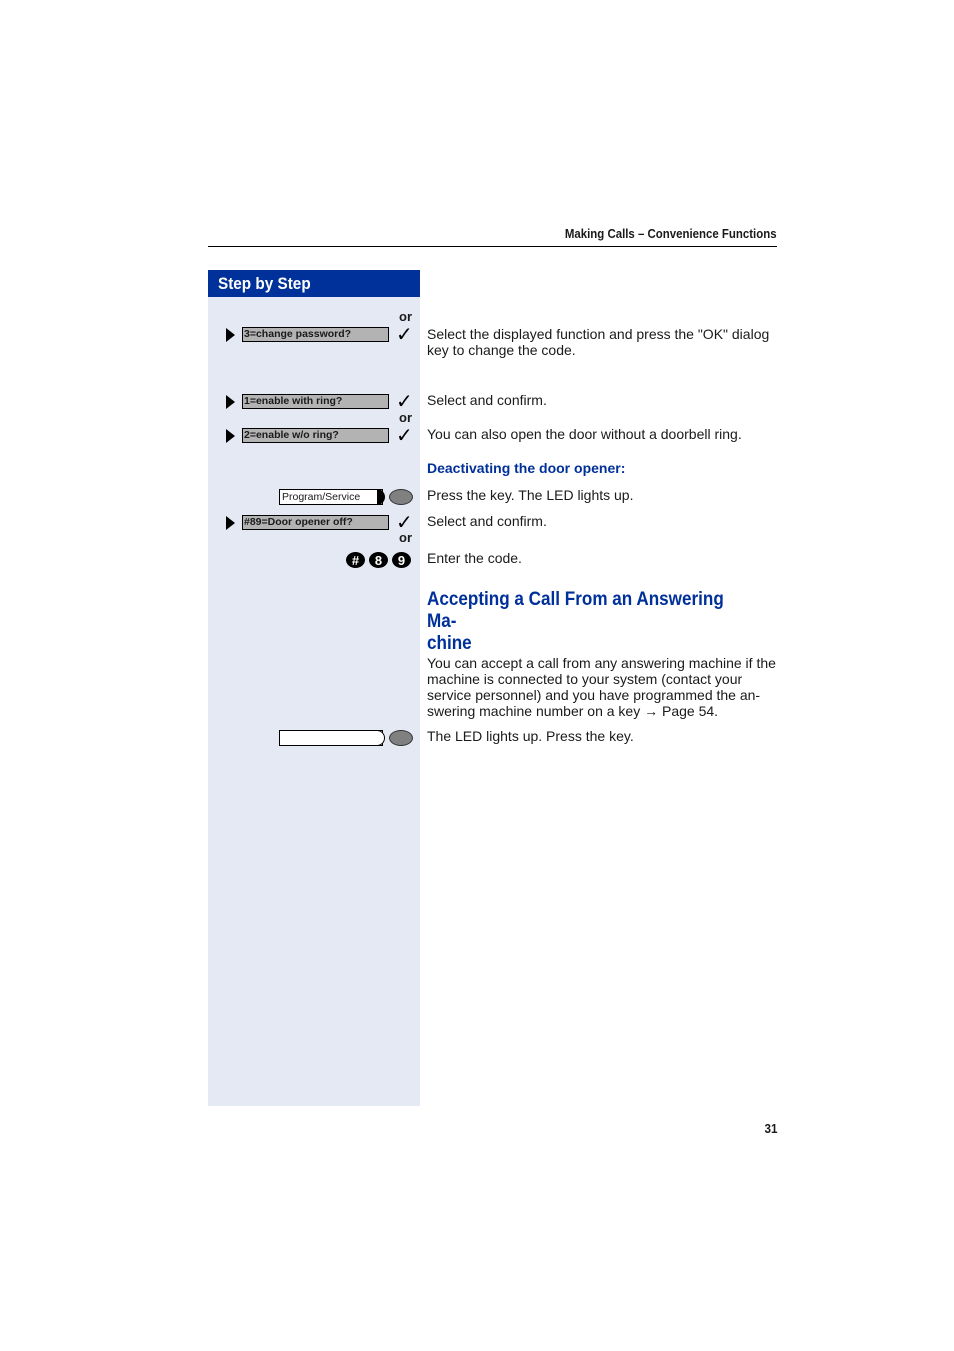 This screenshot has height=1351, width=954. Describe the element at coordinates (315, 522) in the screenshot. I see `display-door-opener-off: #89=Door opener off?` at that location.